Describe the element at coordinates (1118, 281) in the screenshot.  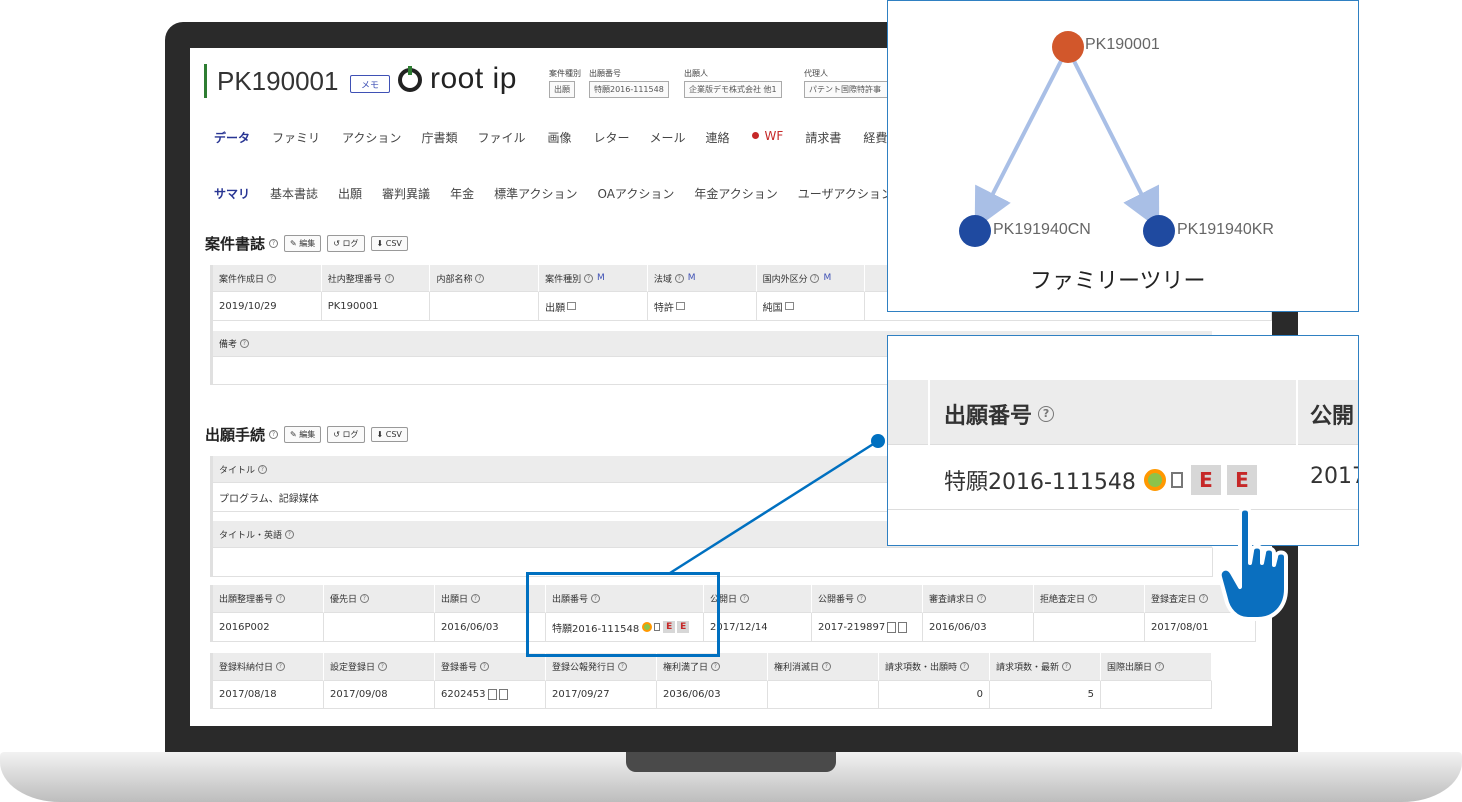
I see `tree-caption: ファミリーツリー` at that location.